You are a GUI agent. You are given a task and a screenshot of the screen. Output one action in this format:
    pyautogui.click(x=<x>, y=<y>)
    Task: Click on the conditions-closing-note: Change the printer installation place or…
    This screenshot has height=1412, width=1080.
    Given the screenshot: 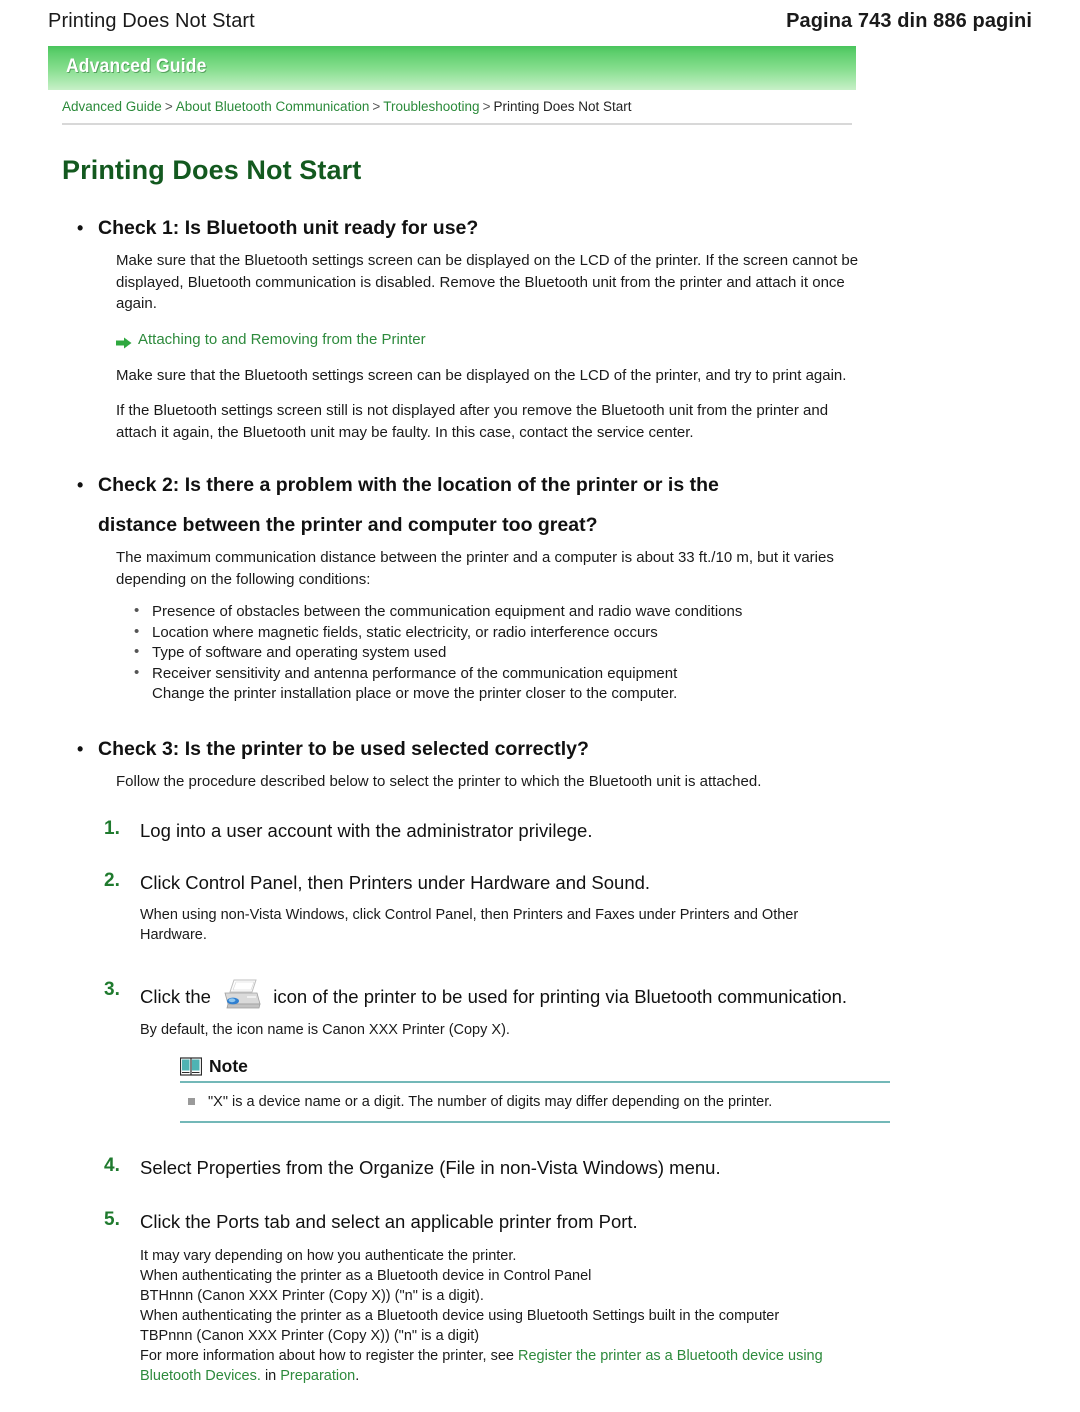 What is the action you would take?
    pyautogui.click(x=415, y=693)
    